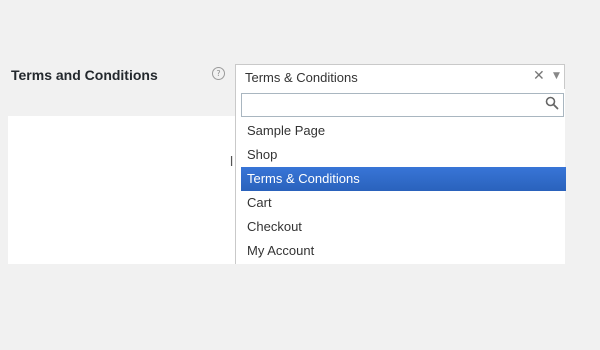 This screenshot has width=600, height=350. Describe the element at coordinates (232, 161) in the screenshot. I see `stray-text: l` at that location.